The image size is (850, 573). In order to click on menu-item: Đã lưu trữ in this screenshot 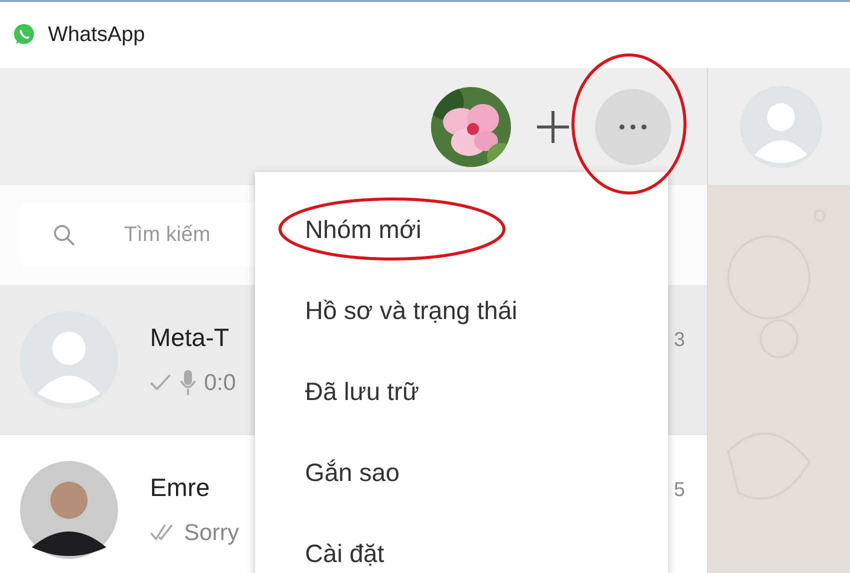, I will do `click(461, 404)`.